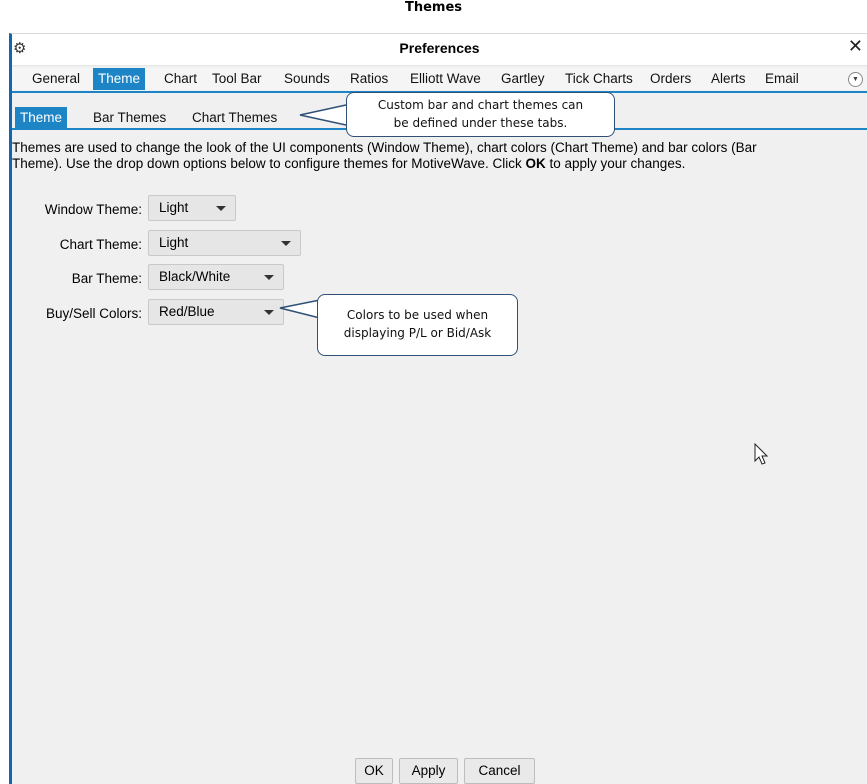 The width and height of the screenshot is (867, 784). What do you see at coordinates (428, 771) in the screenshot?
I see `apply-button: Apply` at bounding box center [428, 771].